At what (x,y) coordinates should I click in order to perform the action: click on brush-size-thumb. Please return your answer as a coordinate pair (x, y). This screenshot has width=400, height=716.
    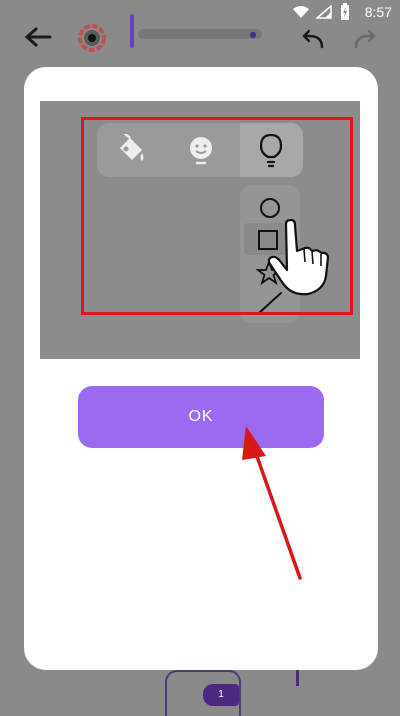
    Looking at the image, I should click on (132, 31).